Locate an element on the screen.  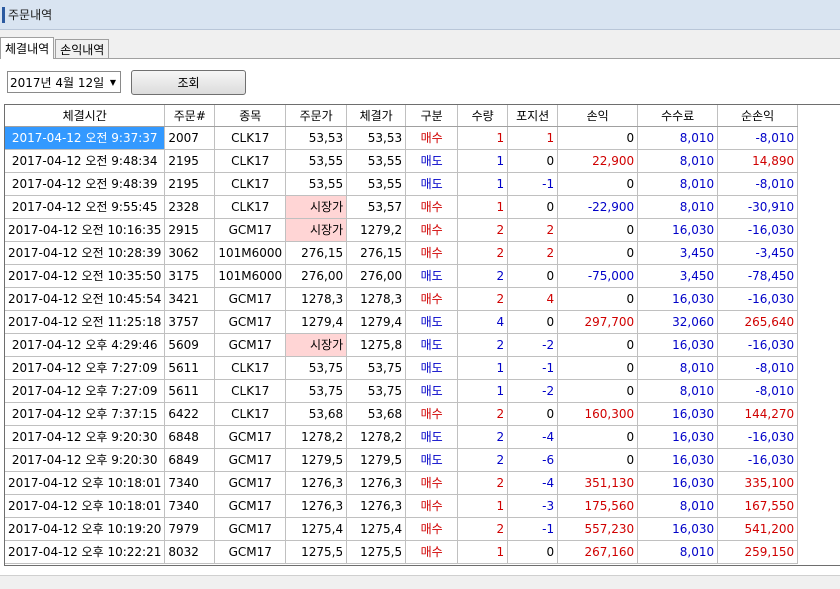
net-pnl-cell: -8,010 is located at coordinates (758, 138).